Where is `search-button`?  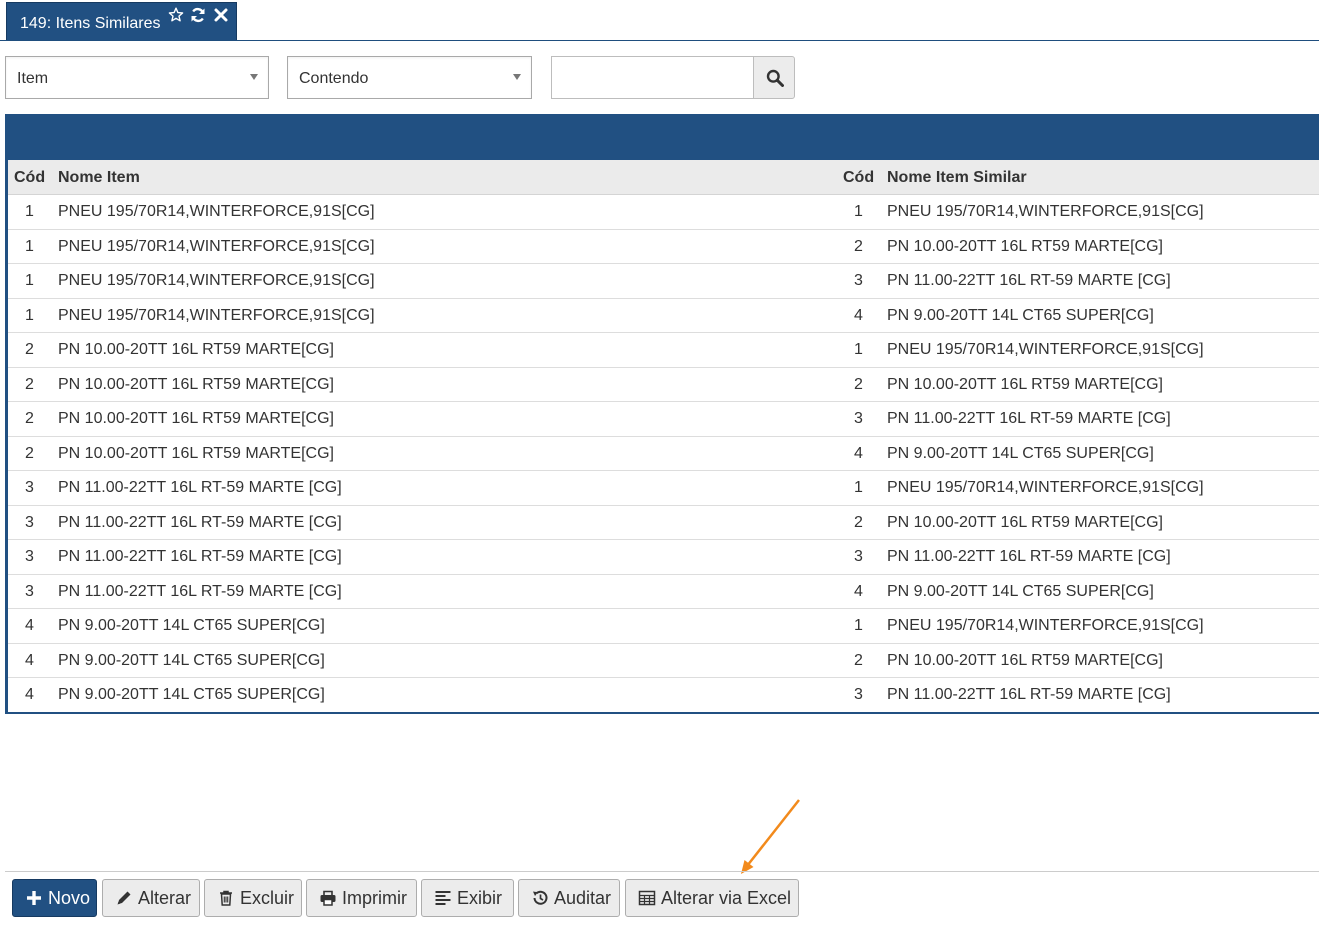 search-button is located at coordinates (774, 77).